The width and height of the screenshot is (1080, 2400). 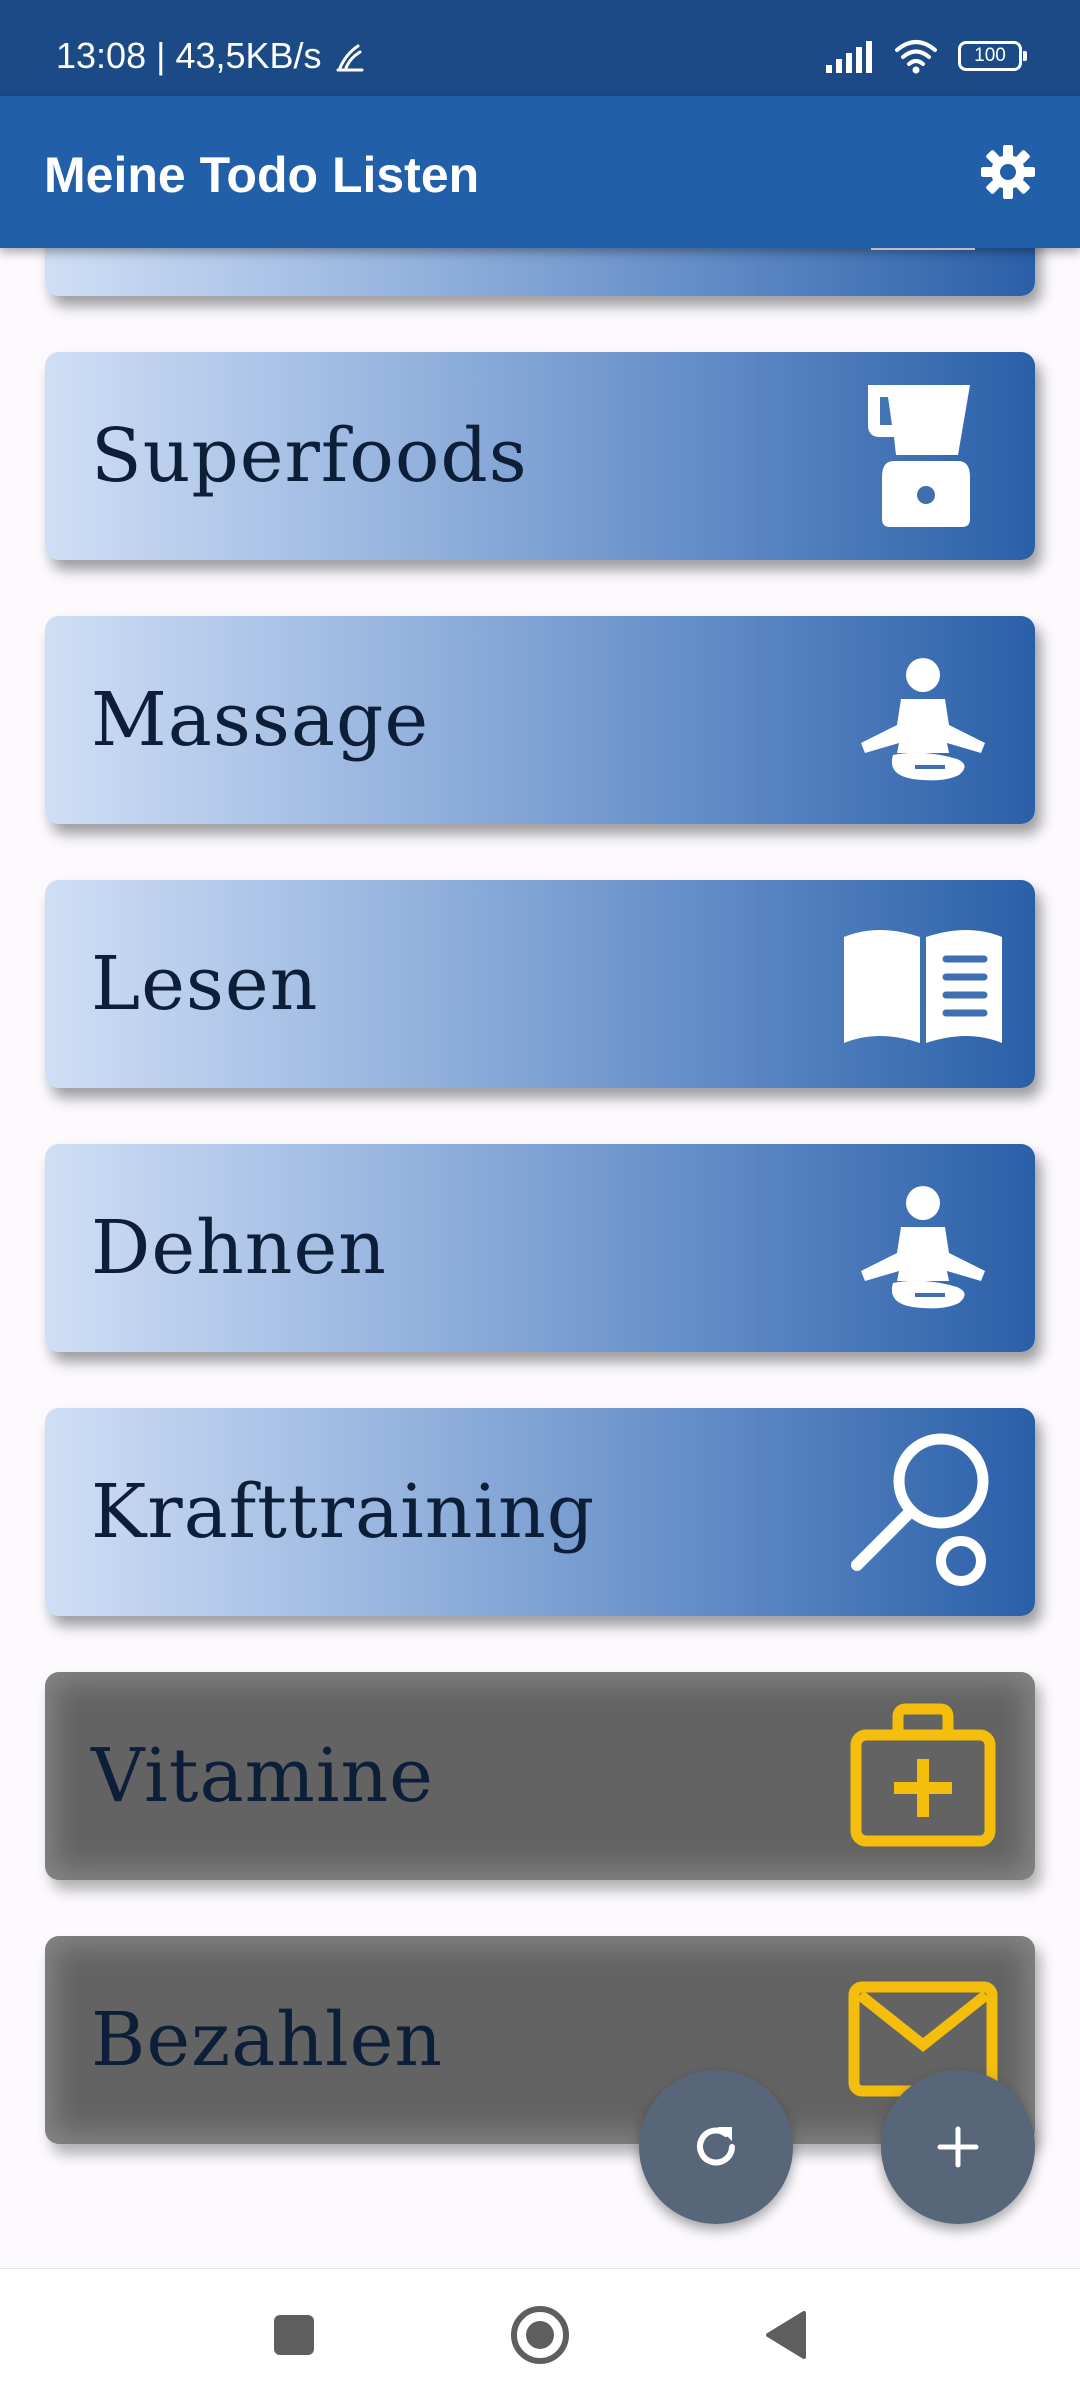 I want to click on list-card-label: Lesen, so click(x=205, y=984).